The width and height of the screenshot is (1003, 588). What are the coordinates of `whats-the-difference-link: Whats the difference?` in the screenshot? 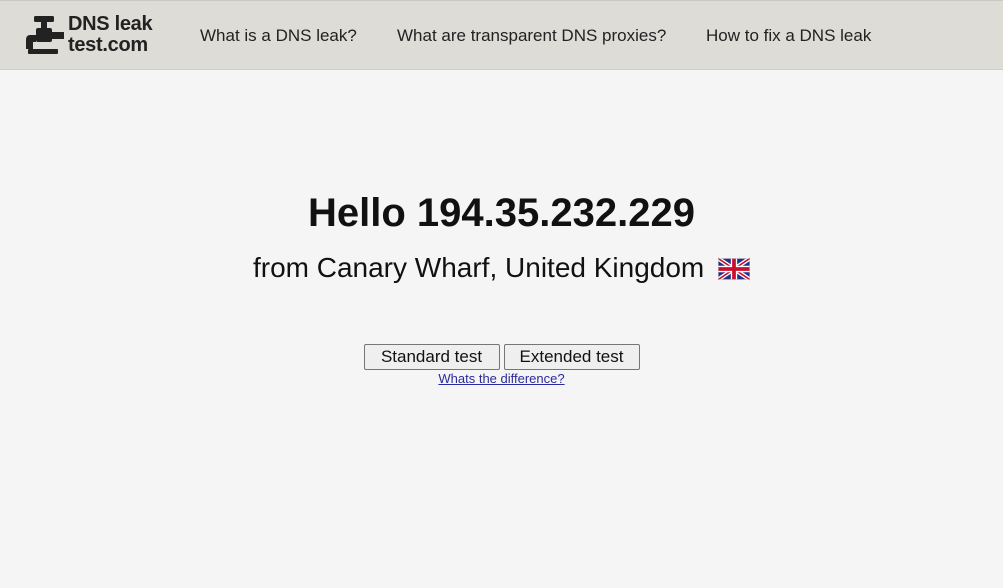 It's located at (501, 378).